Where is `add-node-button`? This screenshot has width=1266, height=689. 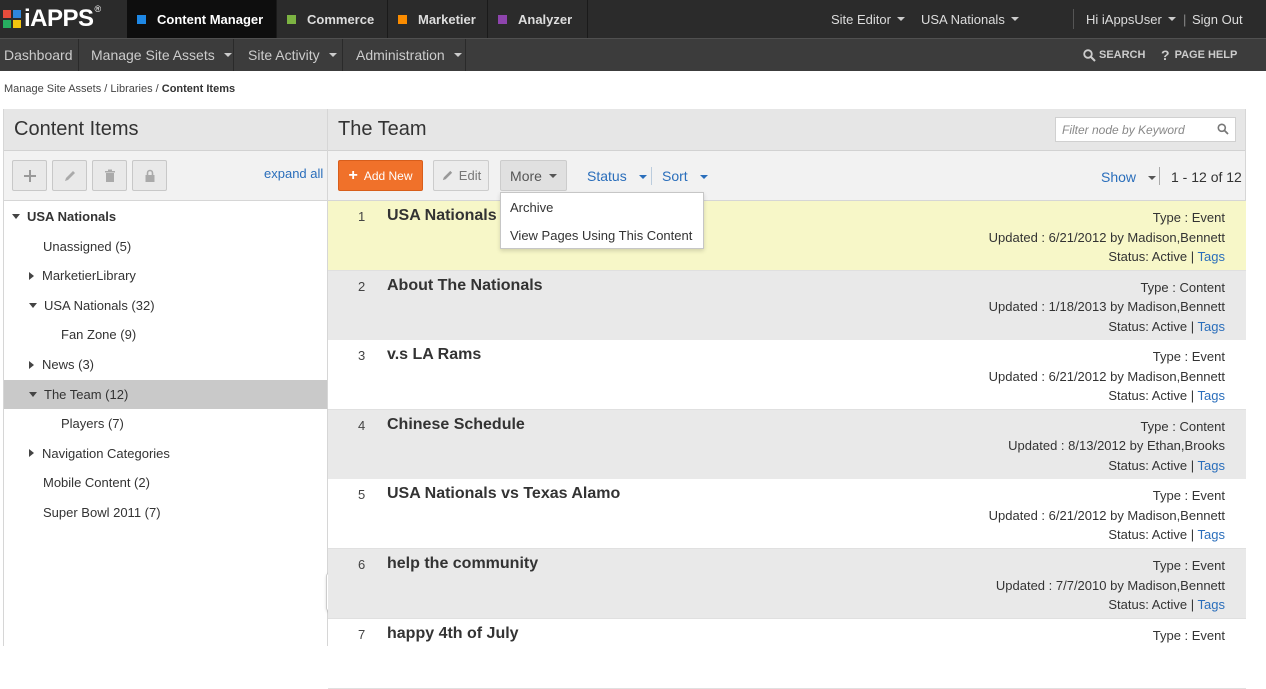 add-node-button is located at coordinates (29, 175).